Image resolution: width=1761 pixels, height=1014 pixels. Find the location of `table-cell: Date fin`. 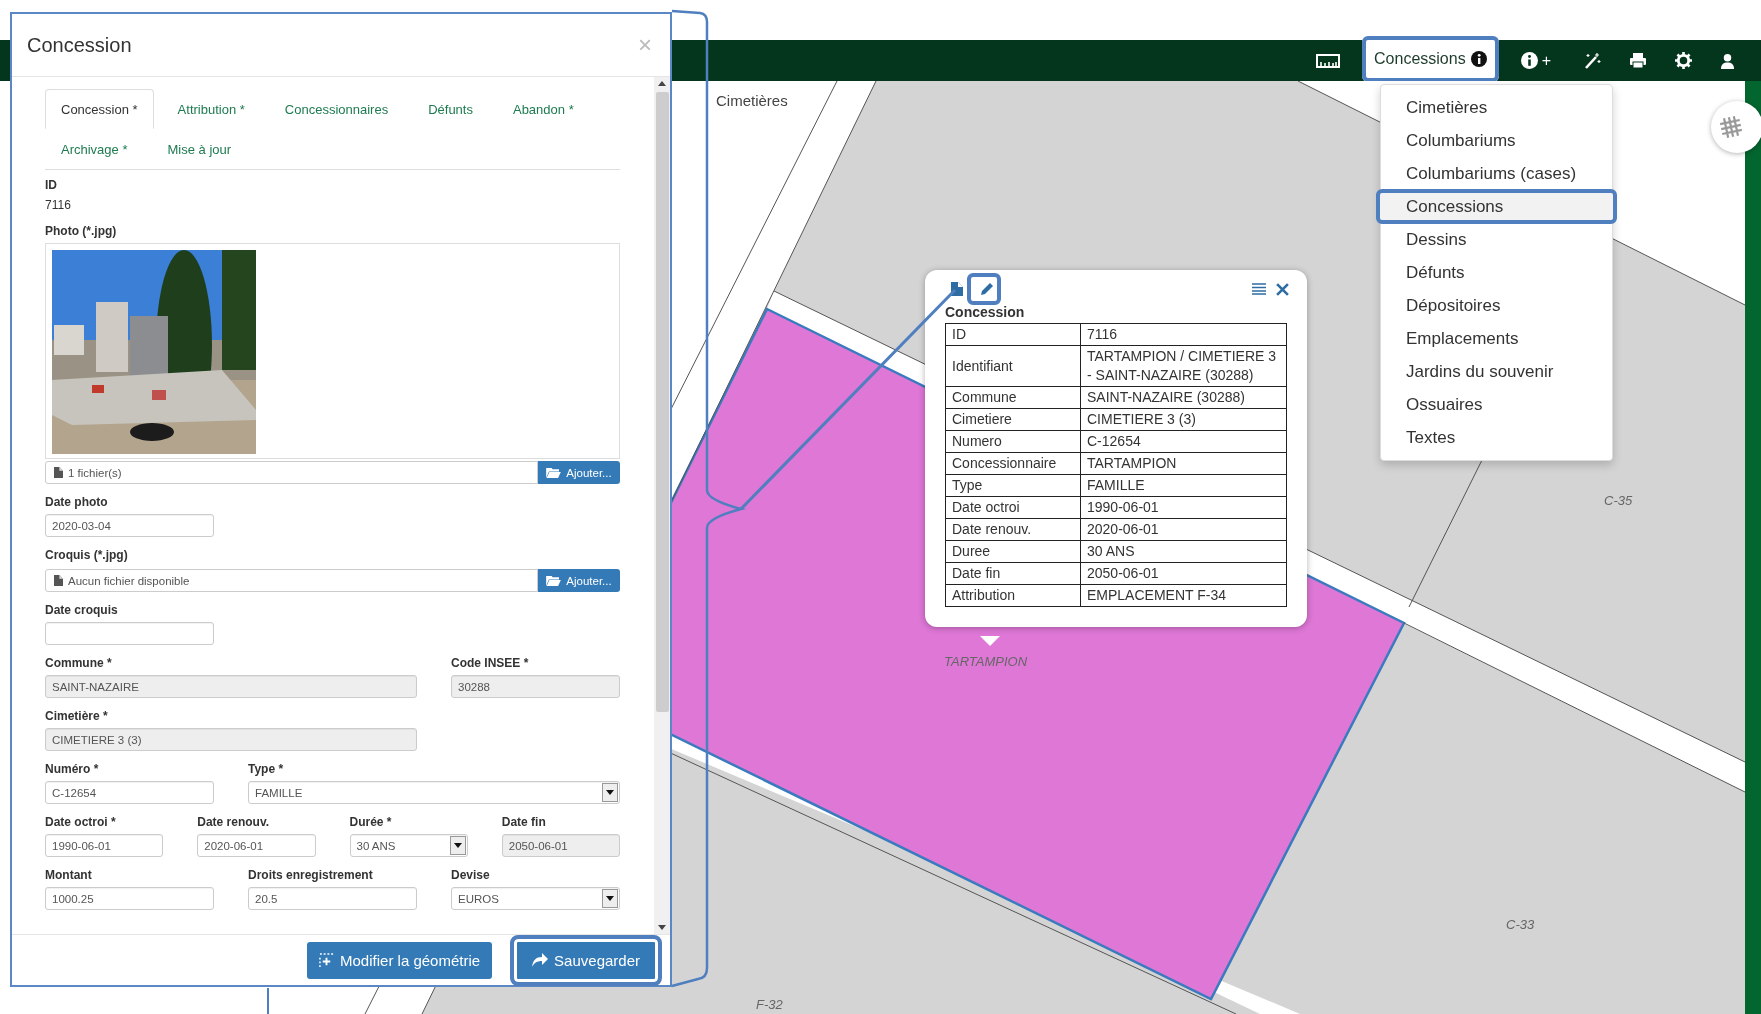

table-cell: Date fin is located at coordinates (1013, 573).